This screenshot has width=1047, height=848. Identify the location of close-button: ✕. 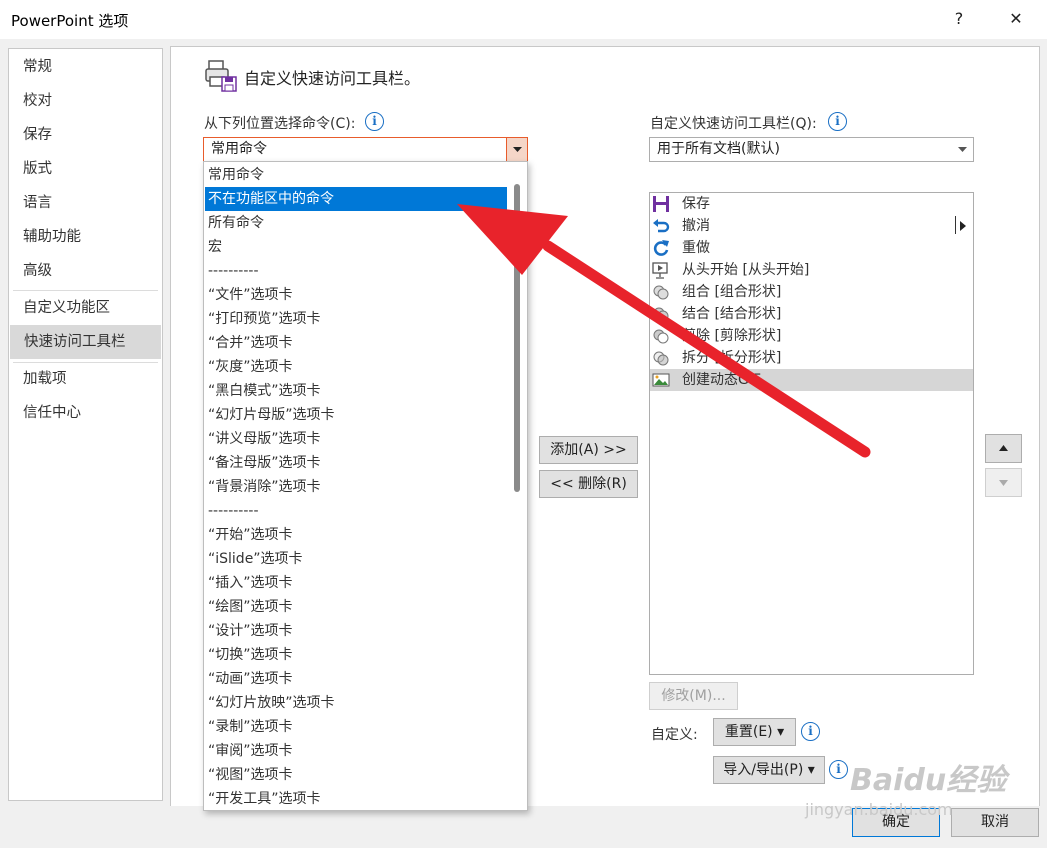
(1016, 20).